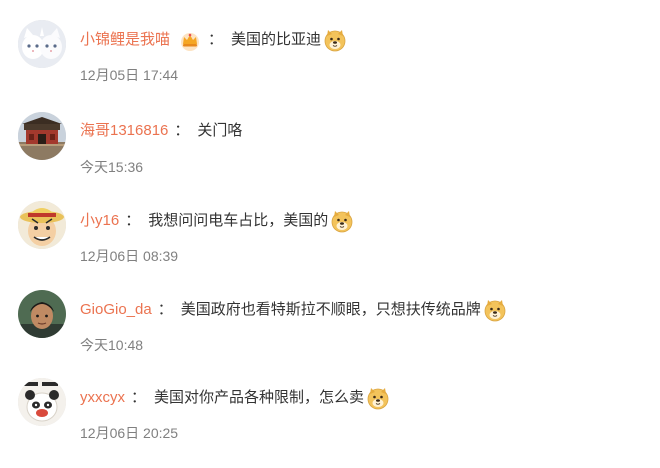 The height and width of the screenshot is (468, 660). I want to click on palace-gate-avatar-icon, so click(42, 136).